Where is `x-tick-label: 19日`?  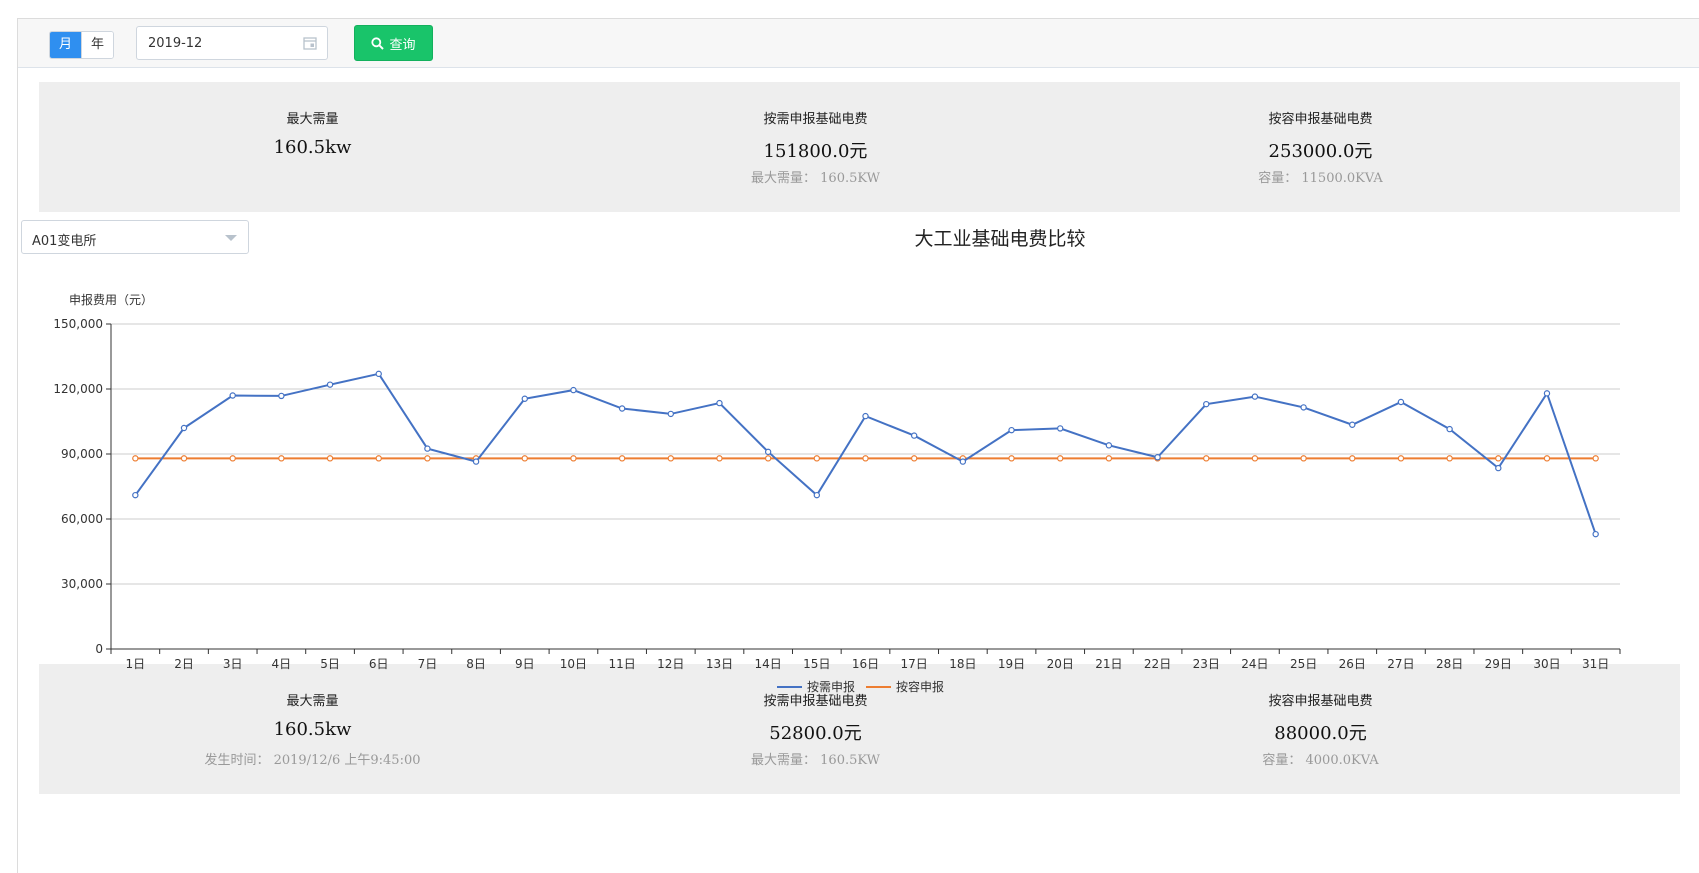 x-tick-label: 19日 is located at coordinates (1011, 664).